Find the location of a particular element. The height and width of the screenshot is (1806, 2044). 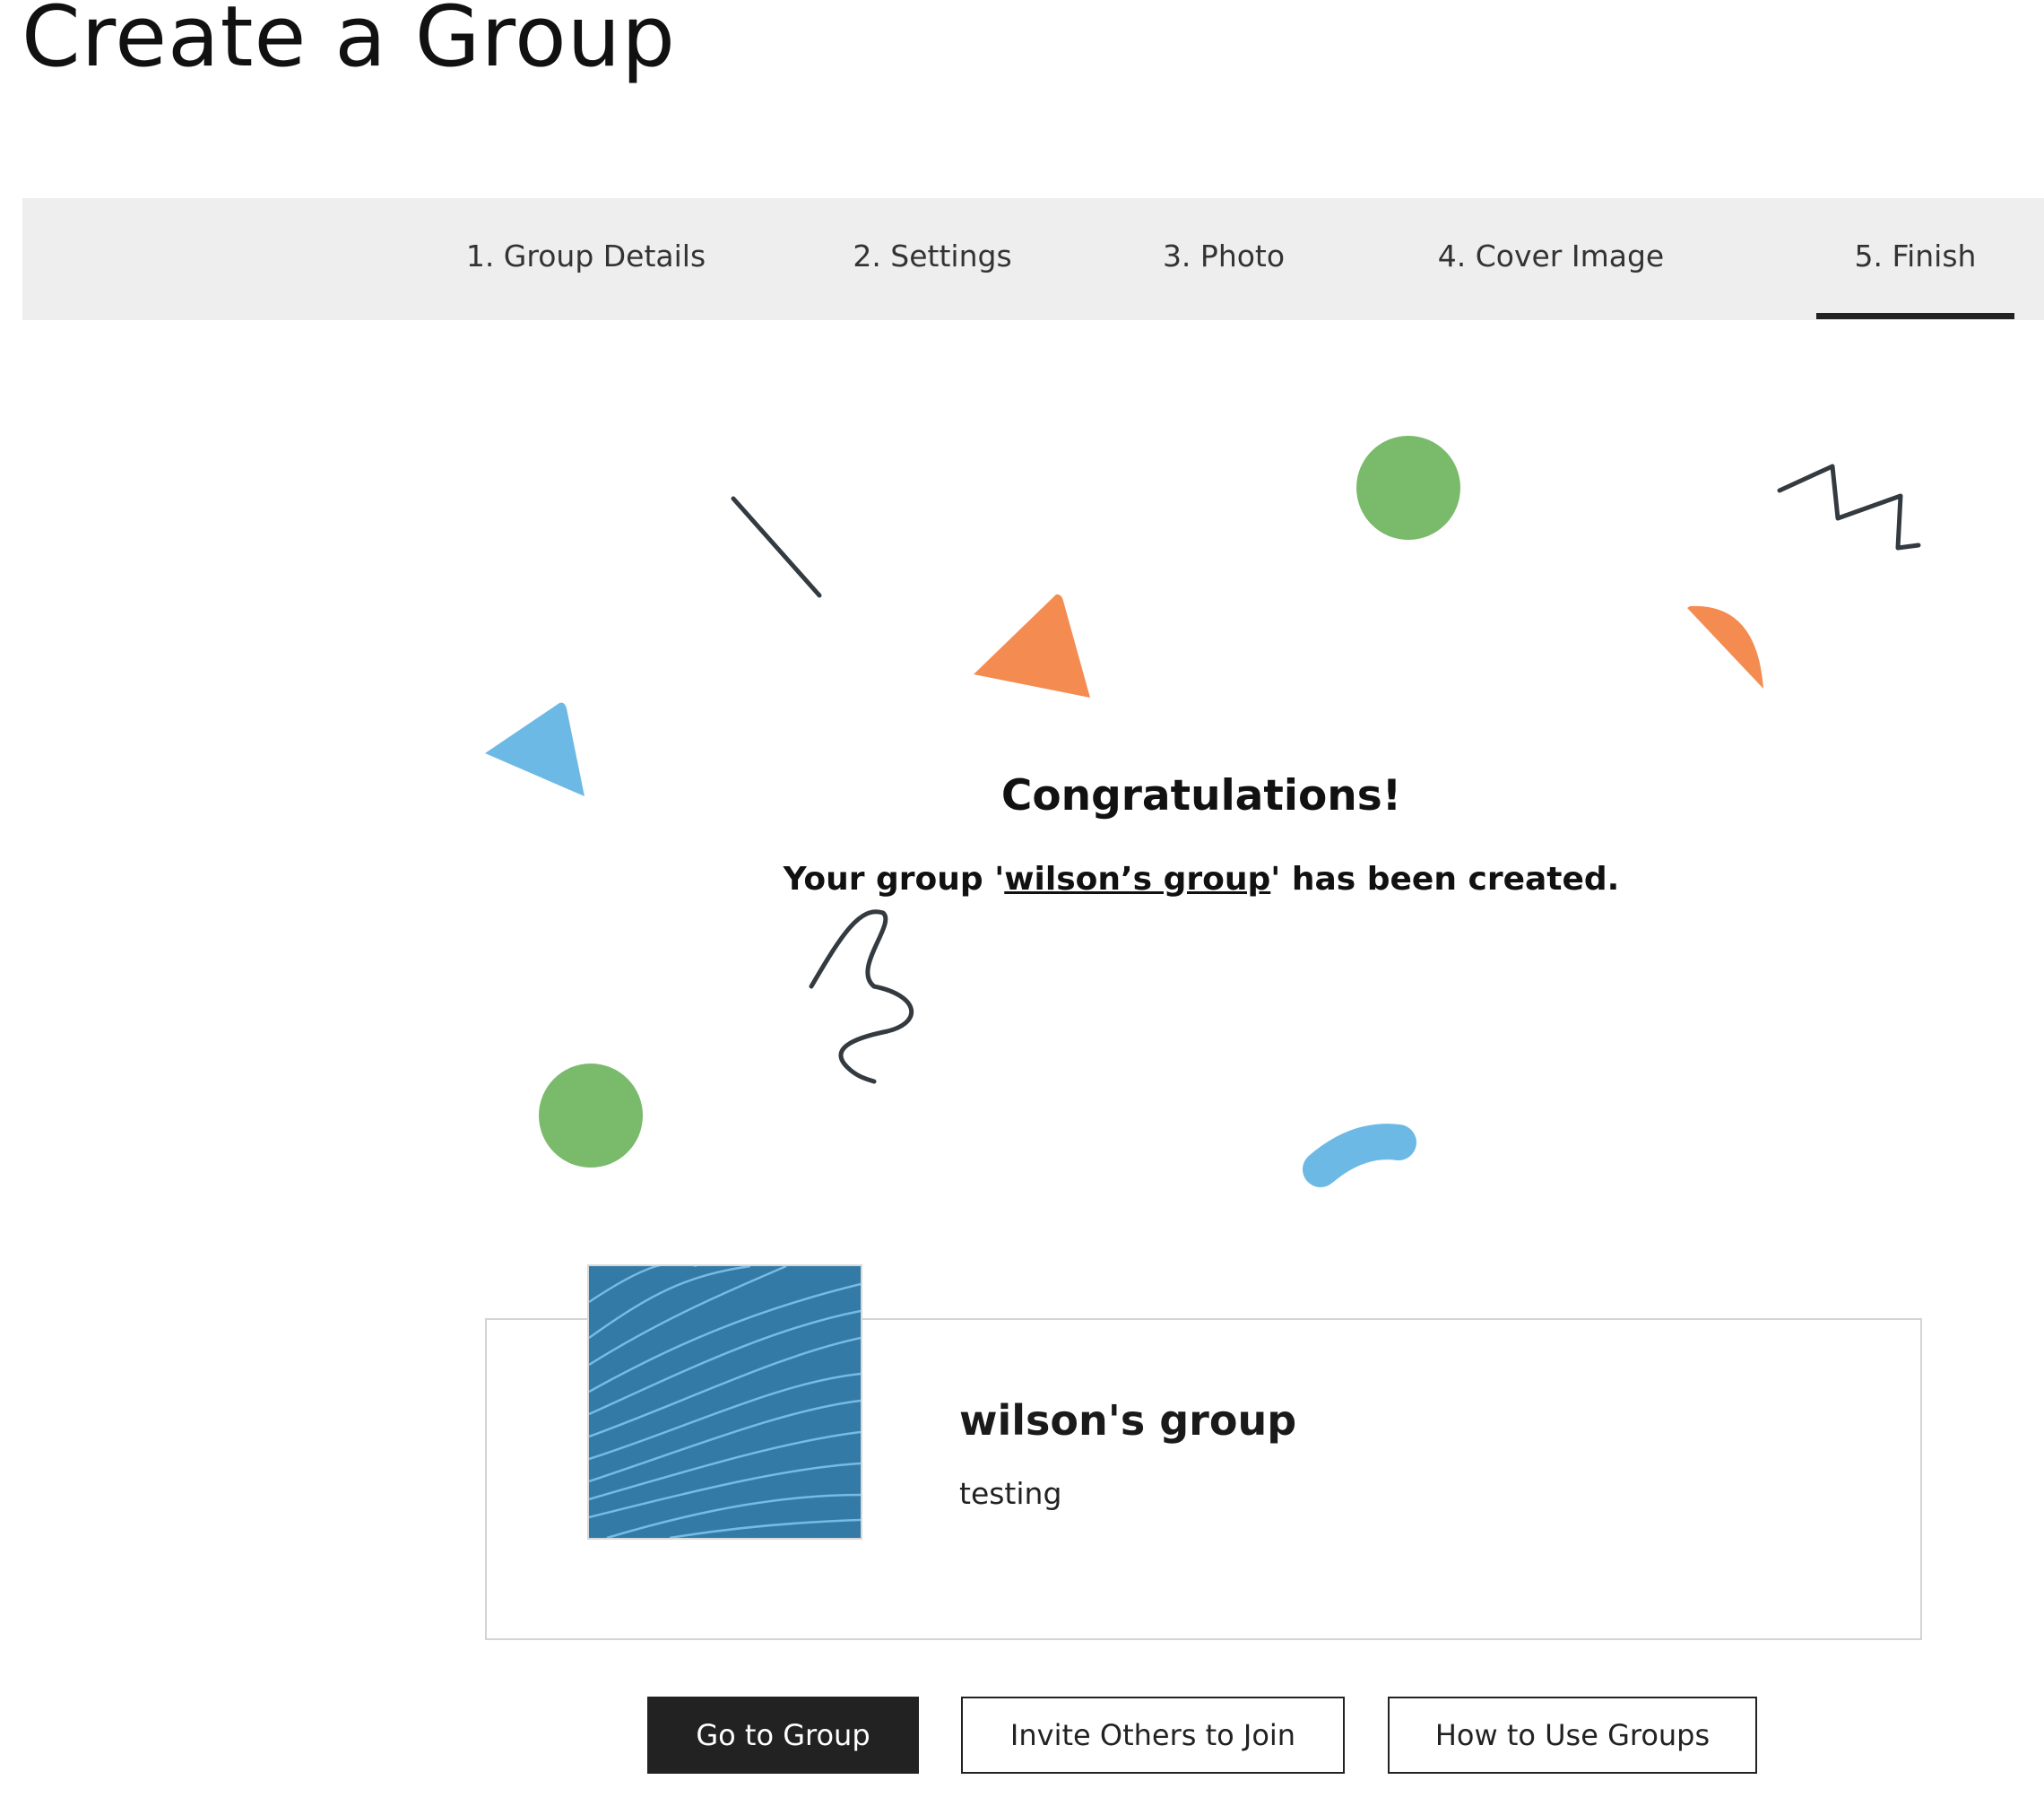

congratulations-heading: Congratulations! is located at coordinates (1201, 796).